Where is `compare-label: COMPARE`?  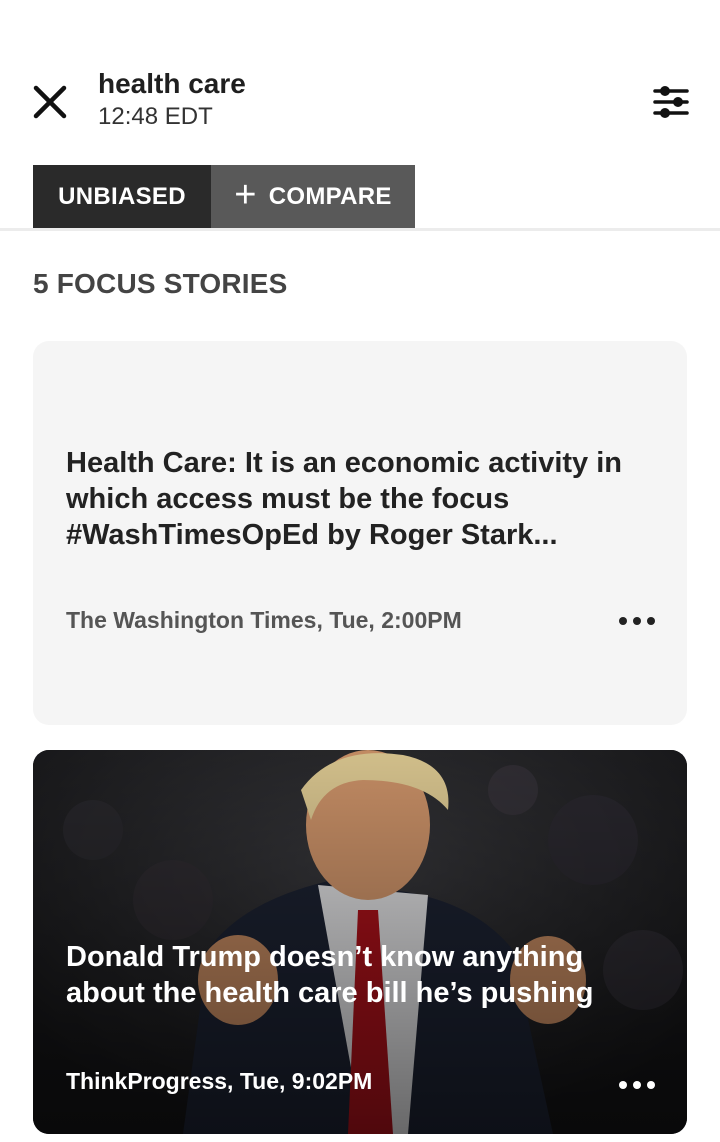 compare-label: COMPARE is located at coordinates (330, 196).